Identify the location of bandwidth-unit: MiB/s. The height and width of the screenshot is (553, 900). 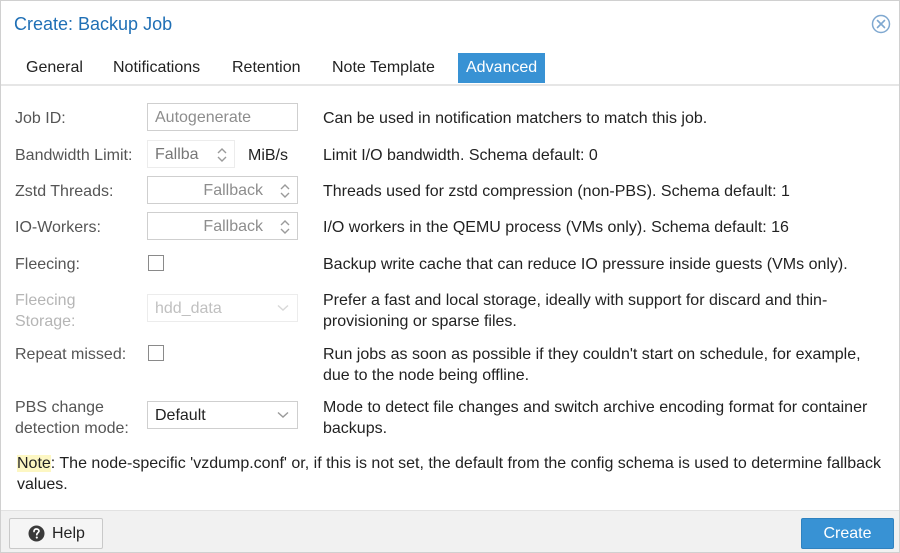
(268, 155).